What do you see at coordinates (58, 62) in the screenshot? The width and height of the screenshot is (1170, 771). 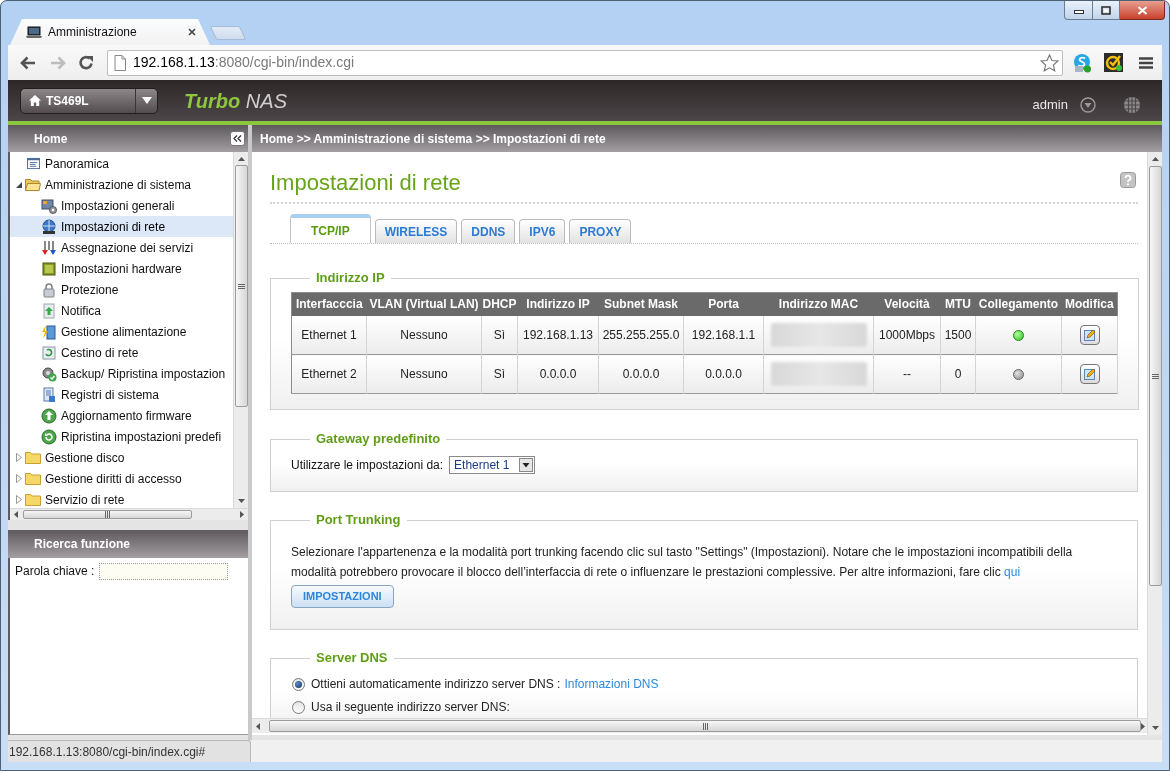 I see `forward-arrow-icon` at bounding box center [58, 62].